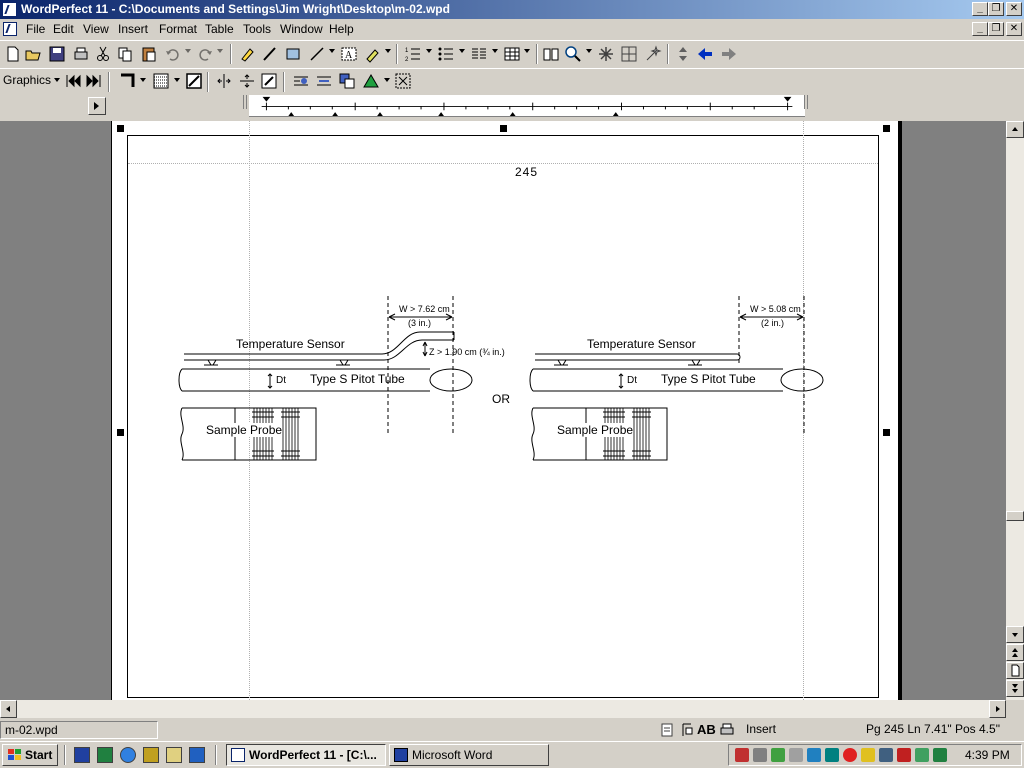  What do you see at coordinates (188, 51) in the screenshot?
I see `undo-dropdown-icon` at bounding box center [188, 51].